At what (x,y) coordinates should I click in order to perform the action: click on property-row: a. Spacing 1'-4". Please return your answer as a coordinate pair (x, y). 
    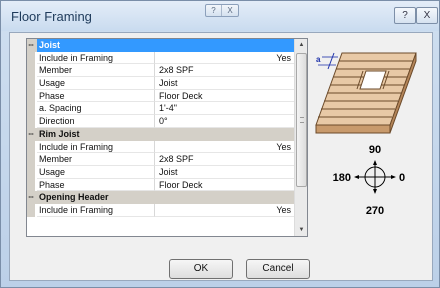
    Looking at the image, I should click on (161, 109).